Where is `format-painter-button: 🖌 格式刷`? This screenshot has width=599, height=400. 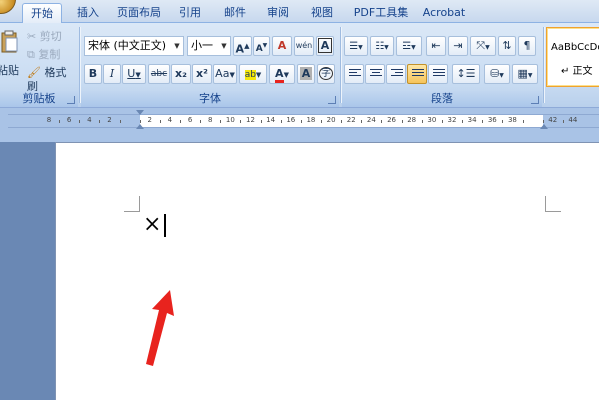
format-painter-button: 🖌 格式刷 is located at coordinates (51, 79).